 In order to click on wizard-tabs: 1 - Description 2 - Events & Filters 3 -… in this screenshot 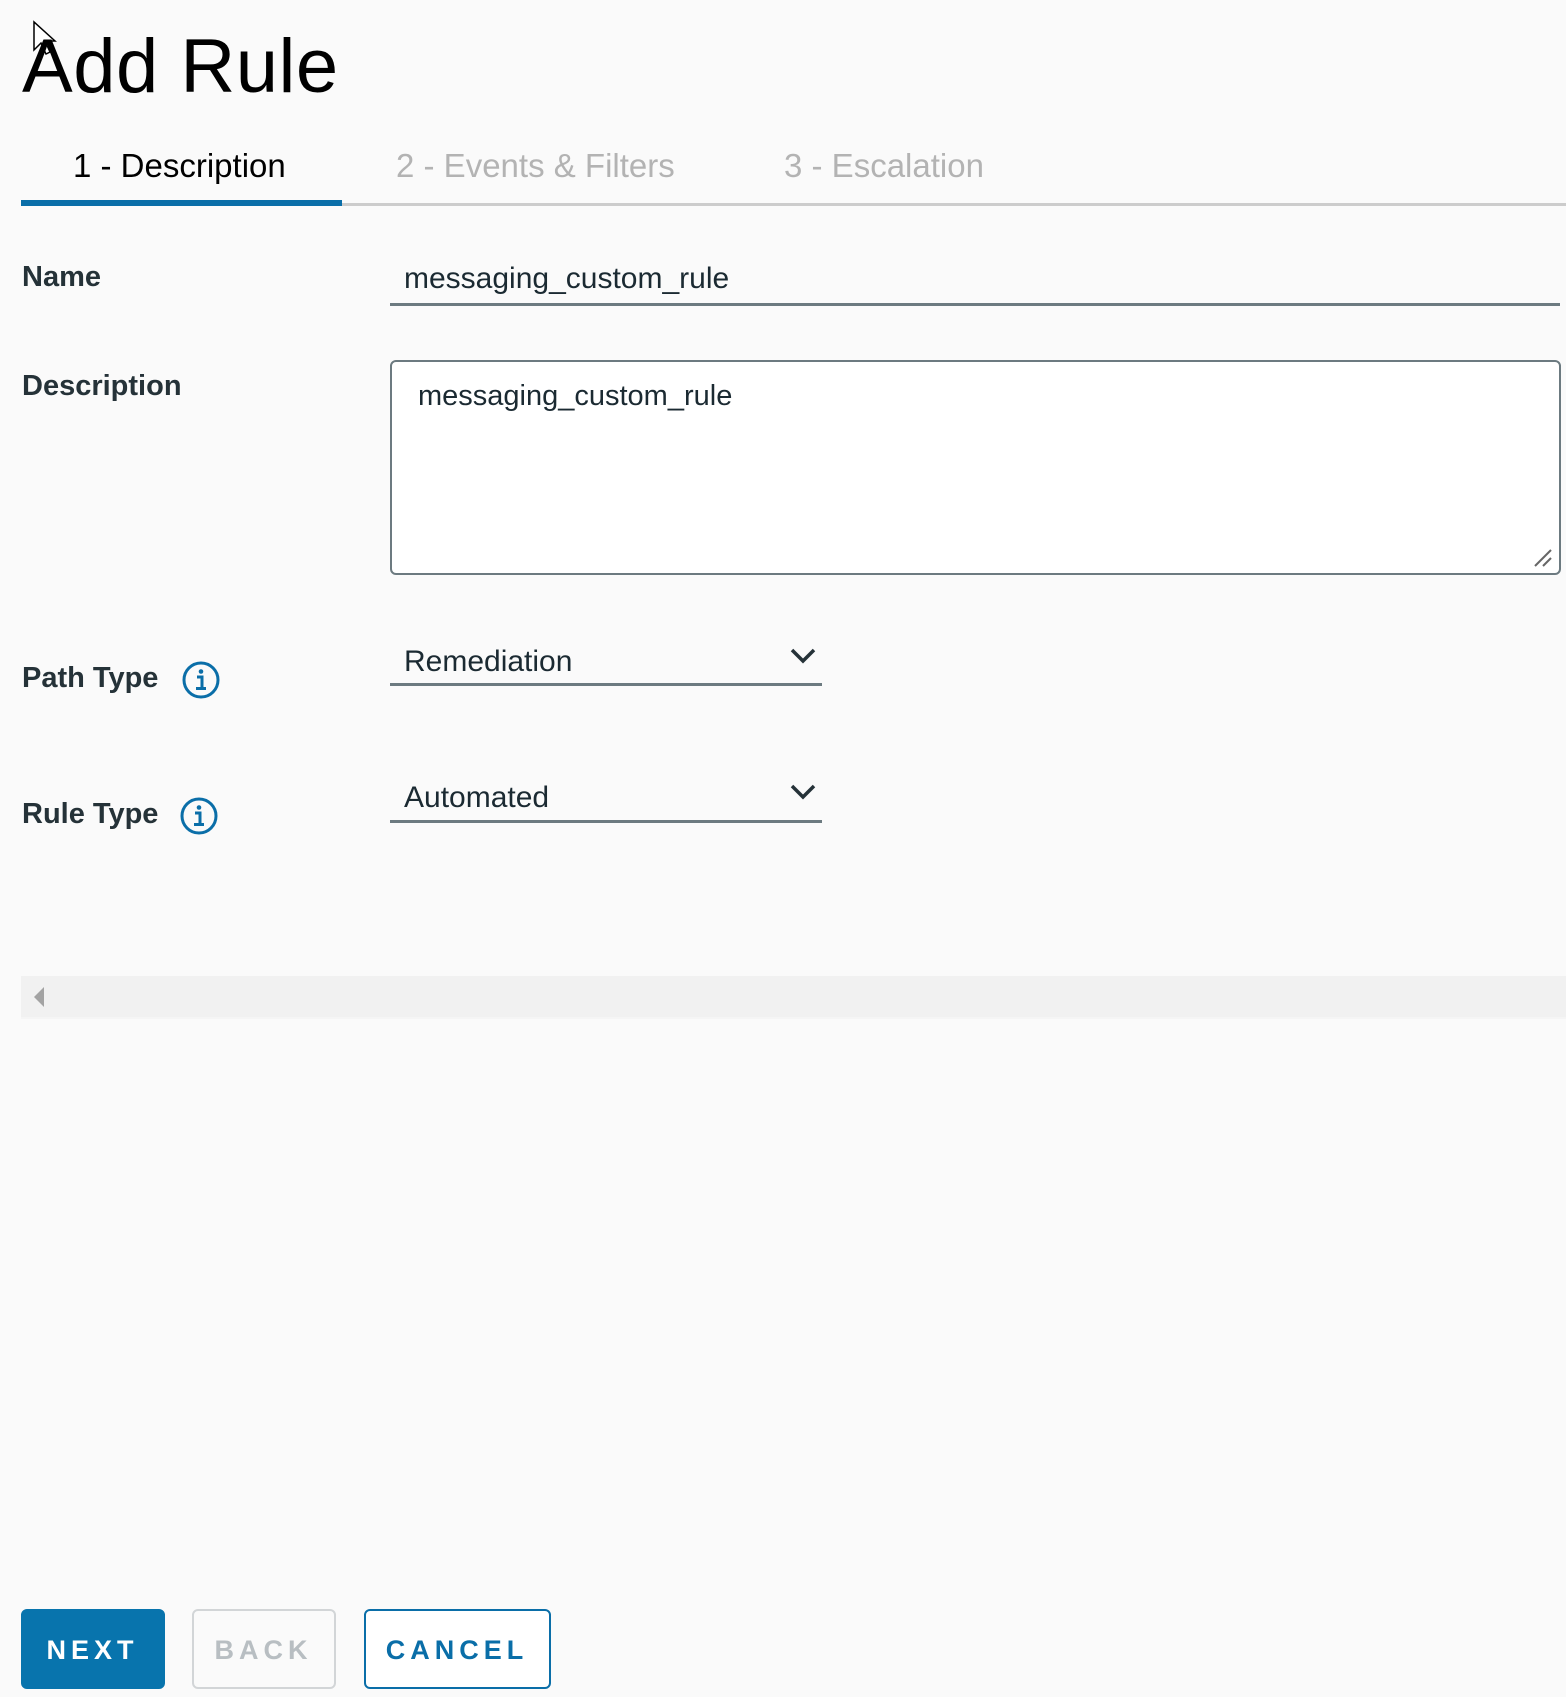, I will do `click(793, 173)`.